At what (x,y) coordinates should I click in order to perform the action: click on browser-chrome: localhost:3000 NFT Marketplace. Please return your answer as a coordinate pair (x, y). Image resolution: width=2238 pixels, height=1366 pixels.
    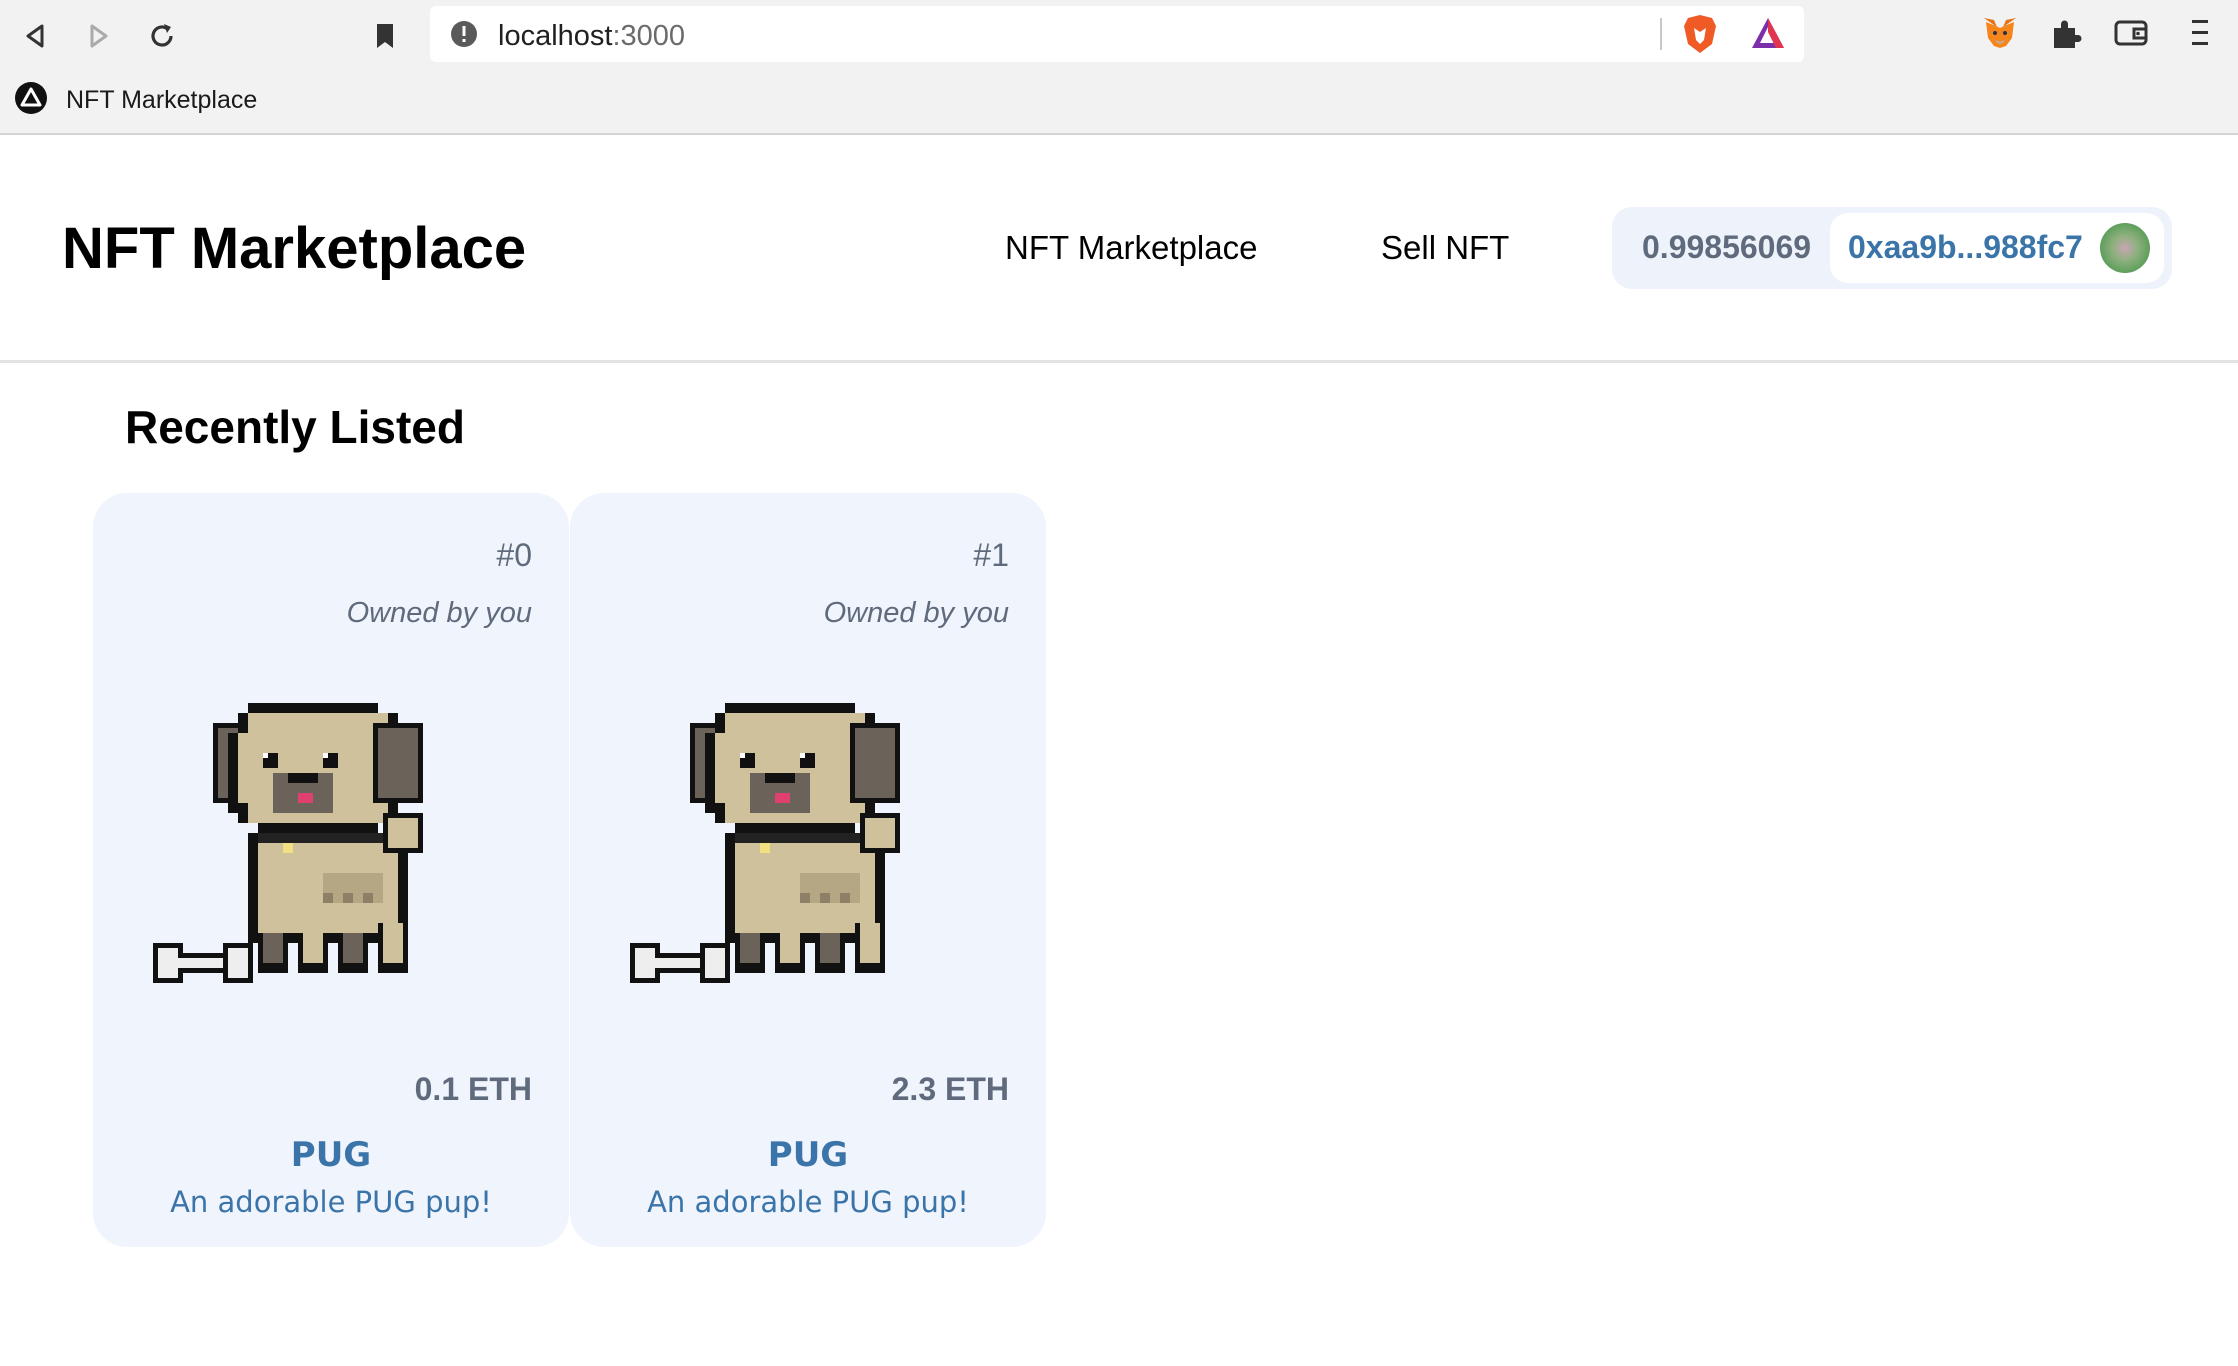
    Looking at the image, I should click on (1119, 67).